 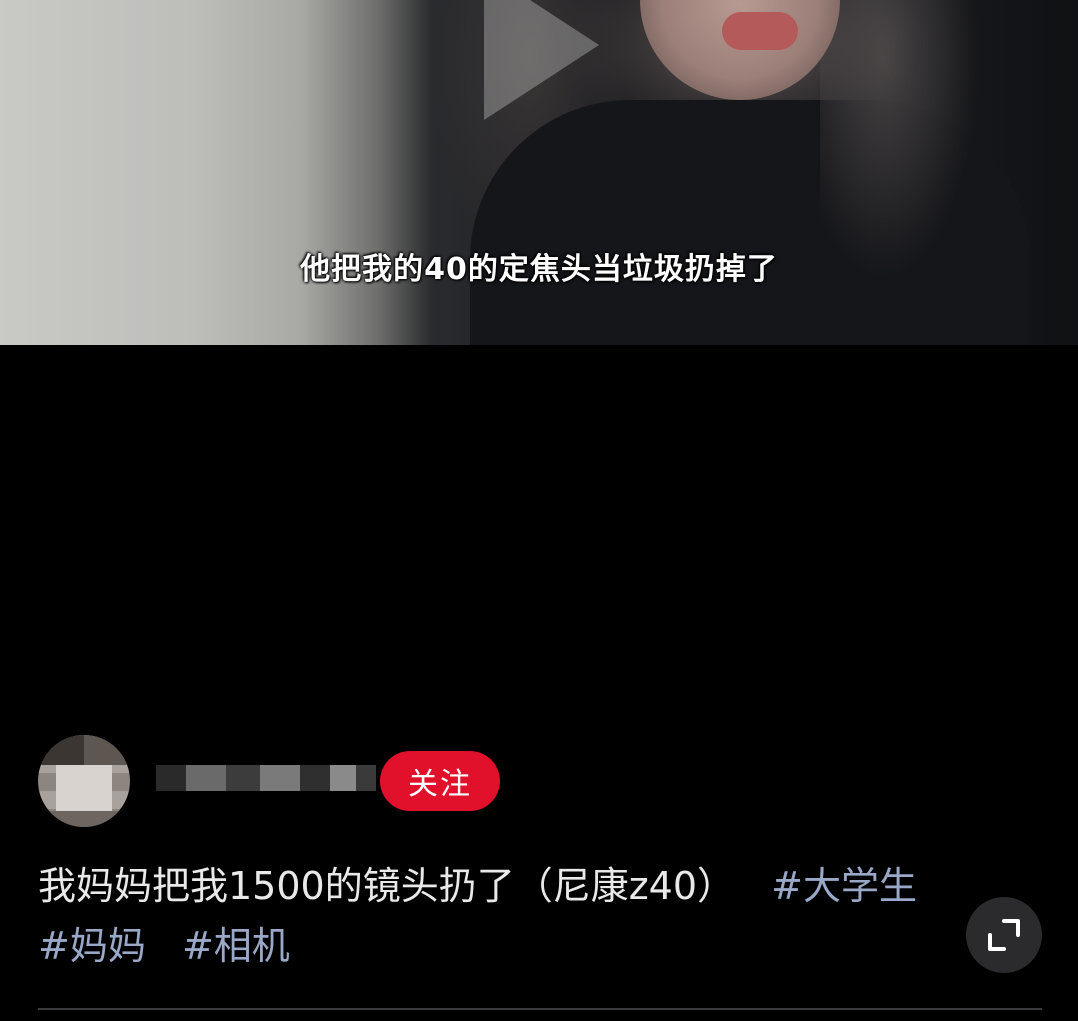 What do you see at coordinates (266, 778) in the screenshot?
I see `username-blurred` at bounding box center [266, 778].